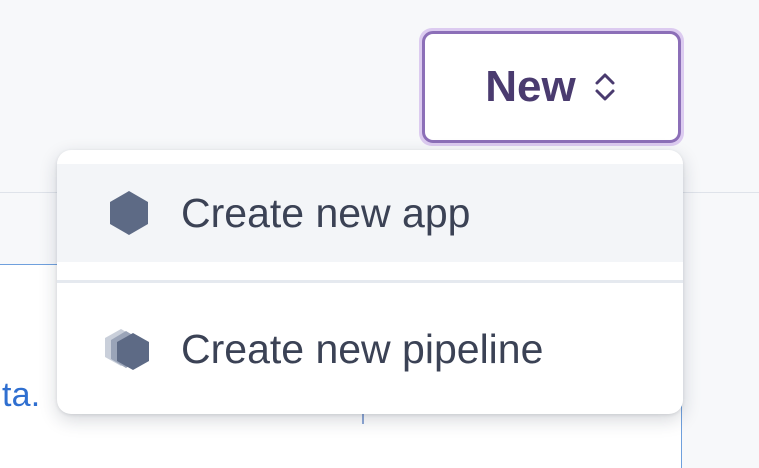 The width and height of the screenshot is (759, 468). What do you see at coordinates (127, 349) in the screenshot?
I see `stacked-hexagons-icon` at bounding box center [127, 349].